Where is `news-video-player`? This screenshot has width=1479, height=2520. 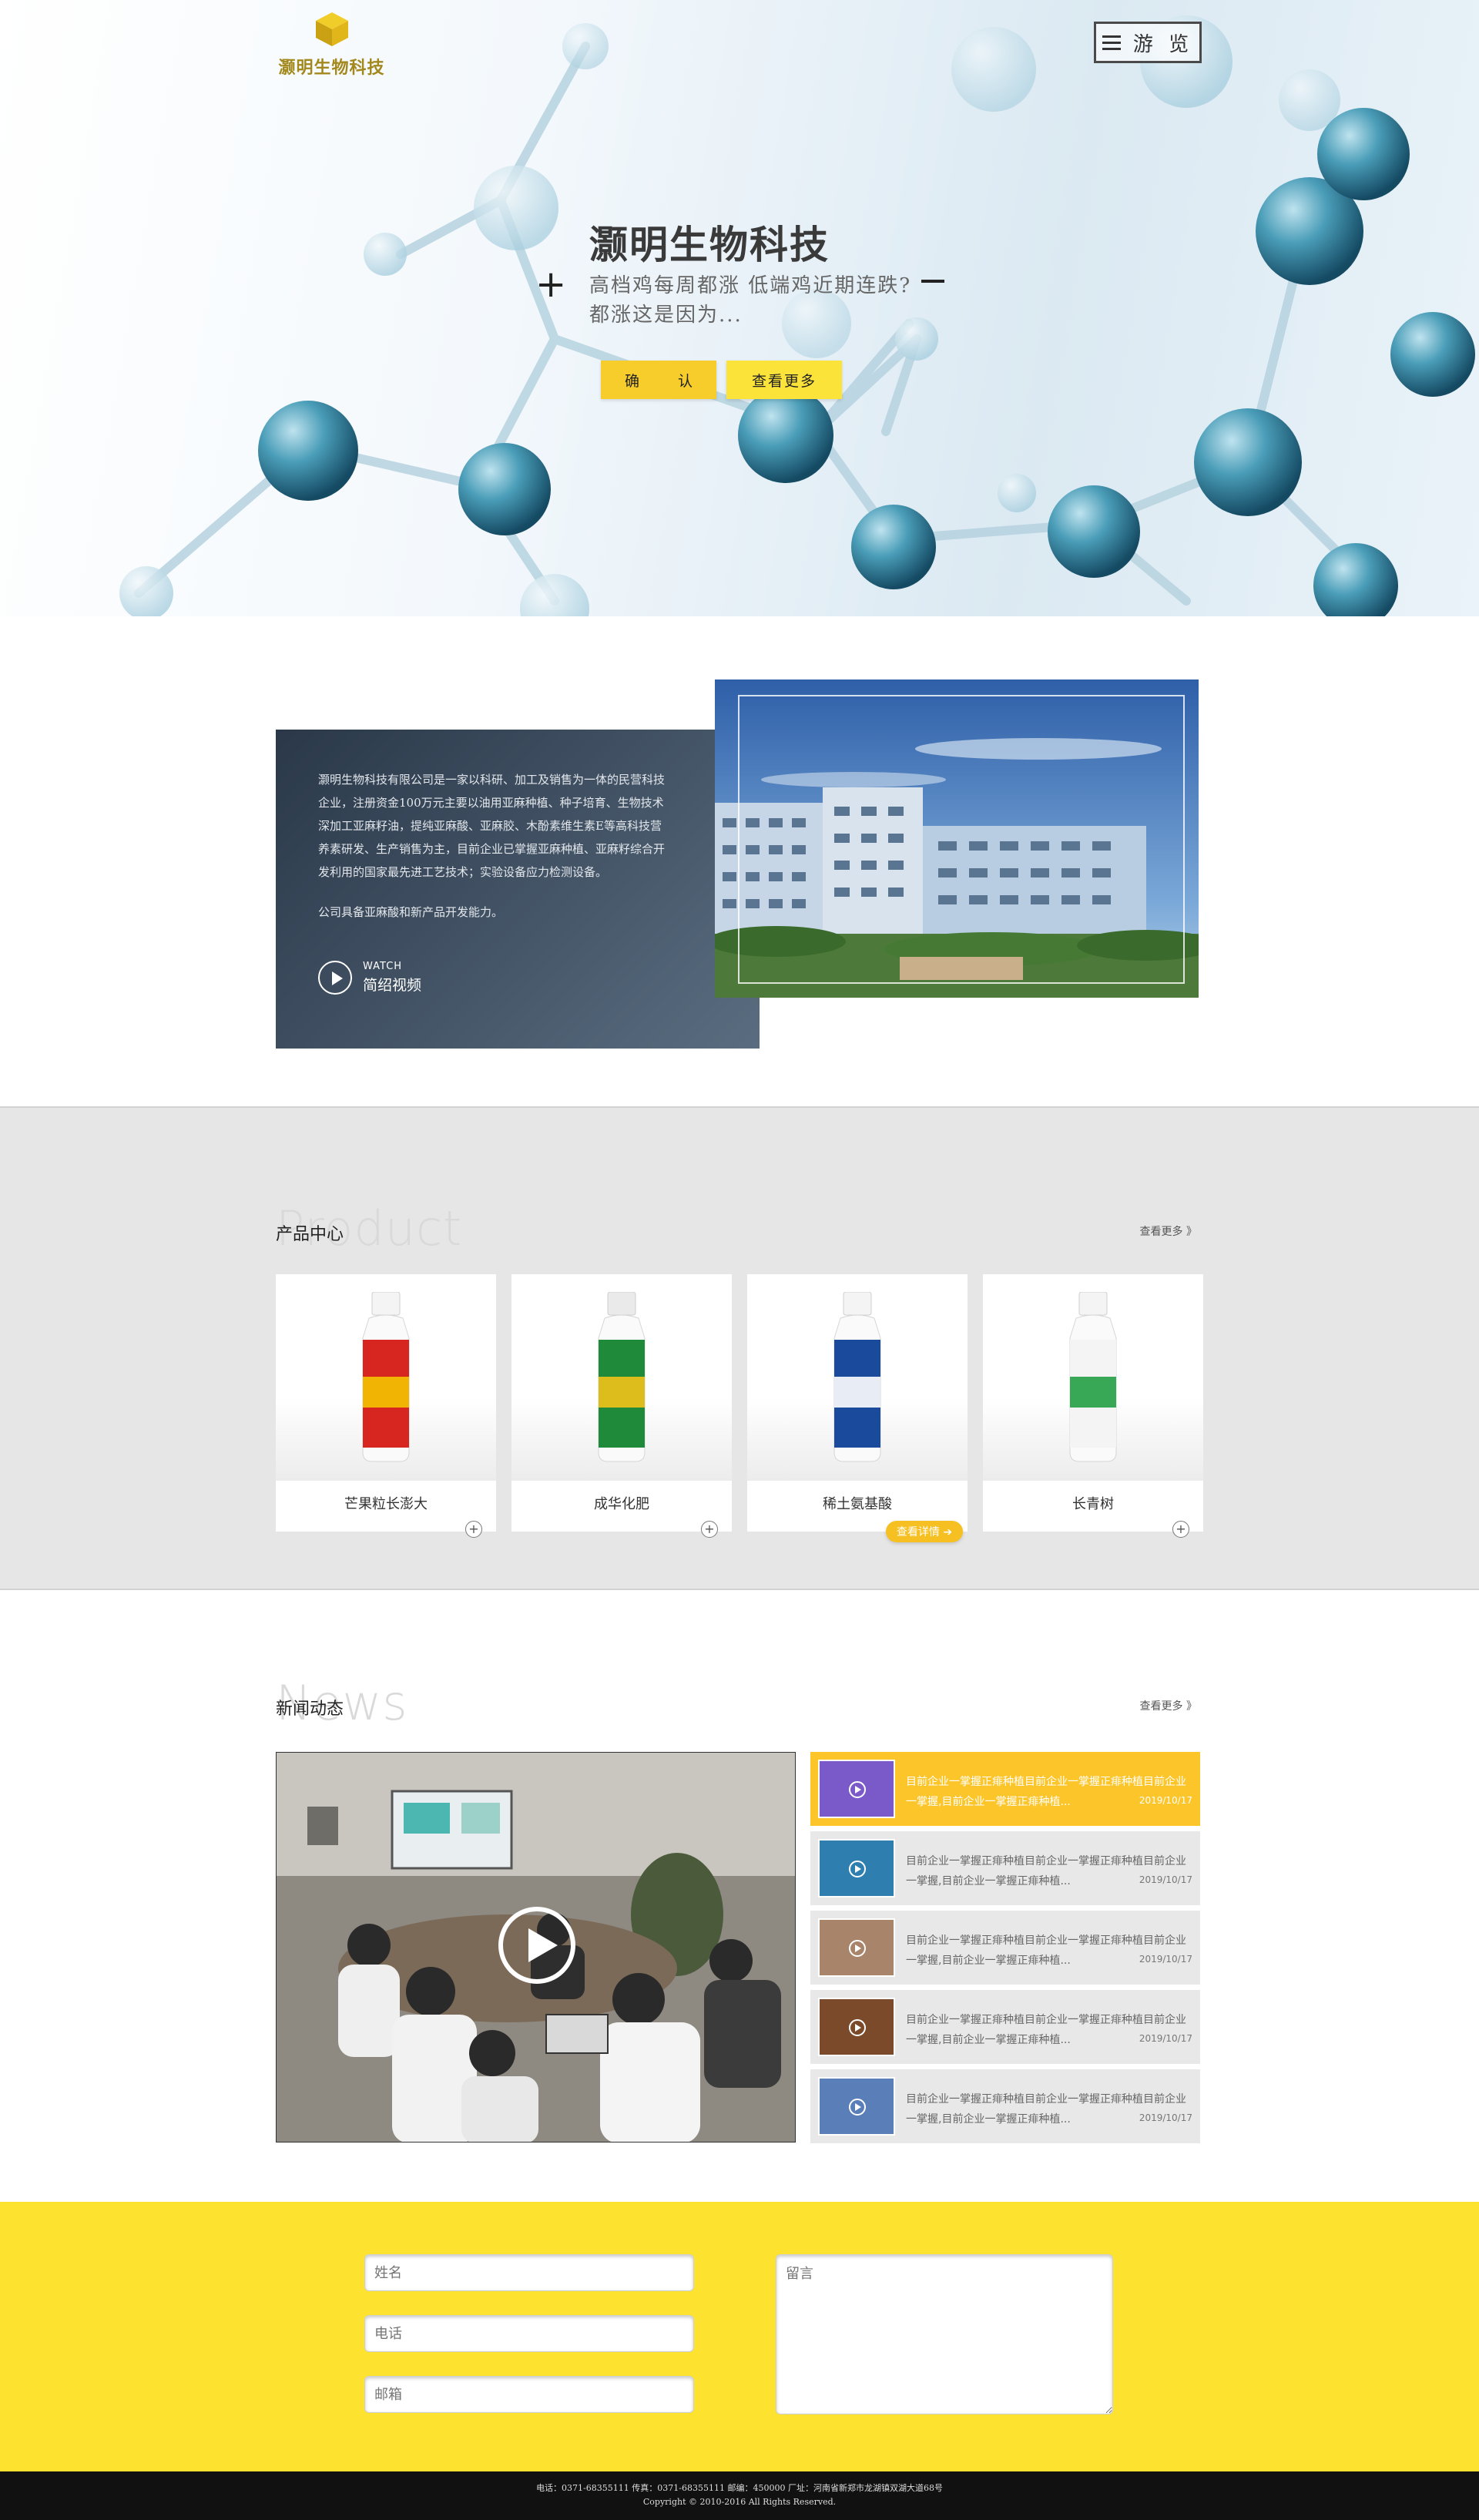 news-video-player is located at coordinates (536, 1948).